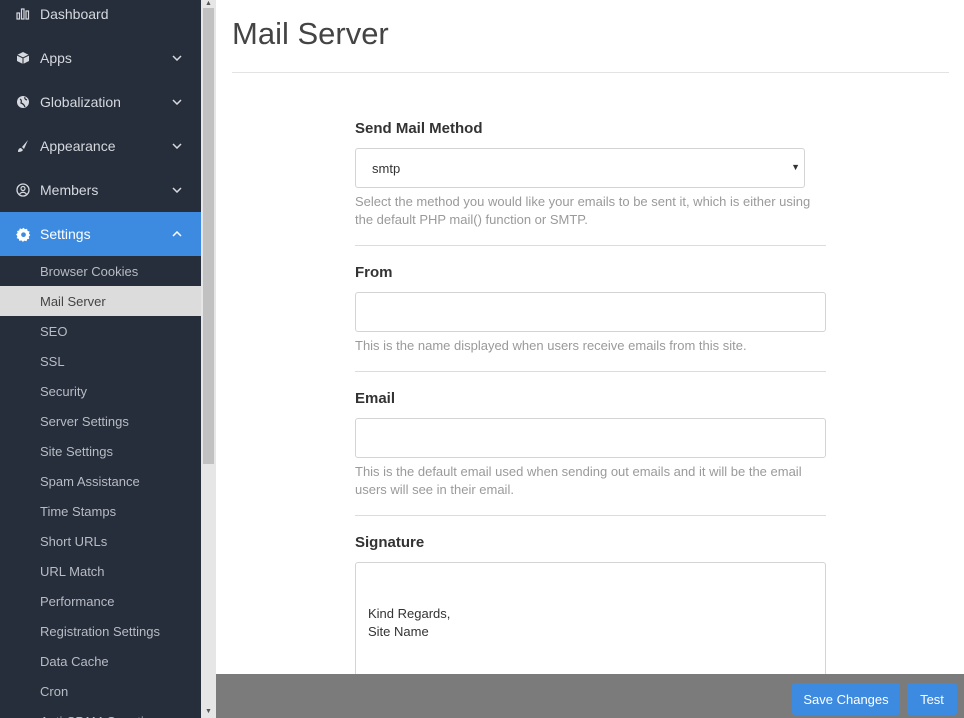 This screenshot has height=718, width=964. I want to click on sidebar-item-settings: Settings, so click(100, 234).